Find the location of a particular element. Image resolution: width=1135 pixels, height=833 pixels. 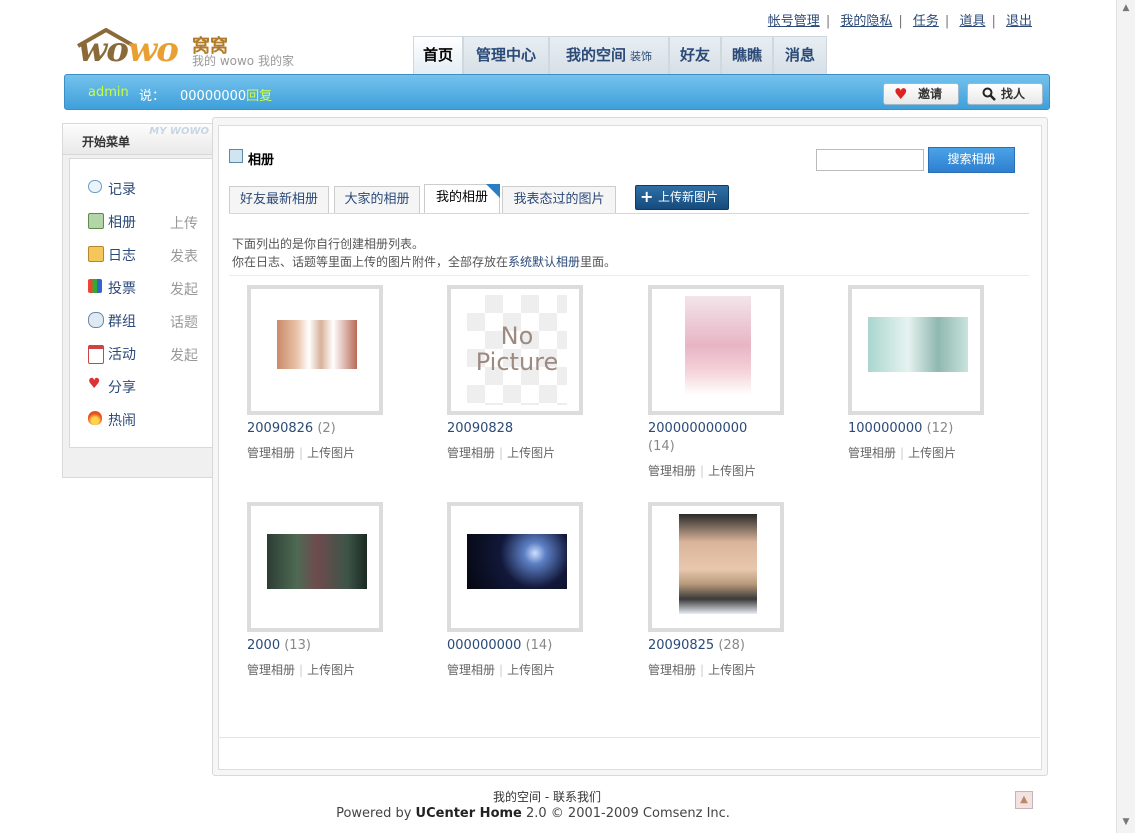

username: admin is located at coordinates (108, 92).